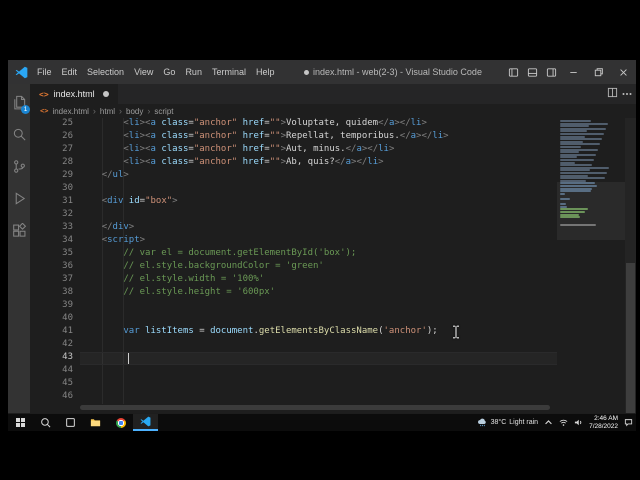  I want to click on line-number-31: 31, so click(53, 202).